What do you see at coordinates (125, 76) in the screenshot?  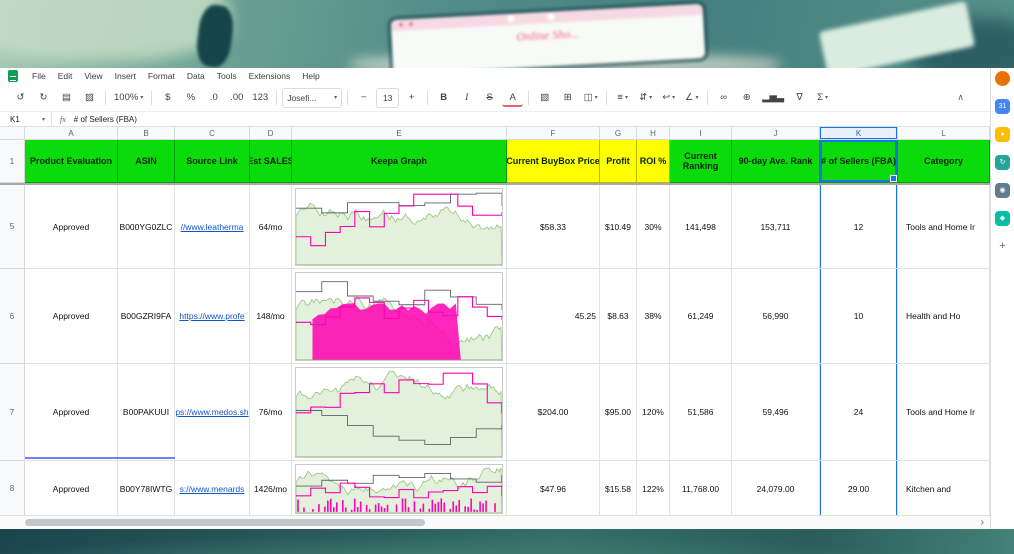 I see `menu-insert: Insert` at bounding box center [125, 76].